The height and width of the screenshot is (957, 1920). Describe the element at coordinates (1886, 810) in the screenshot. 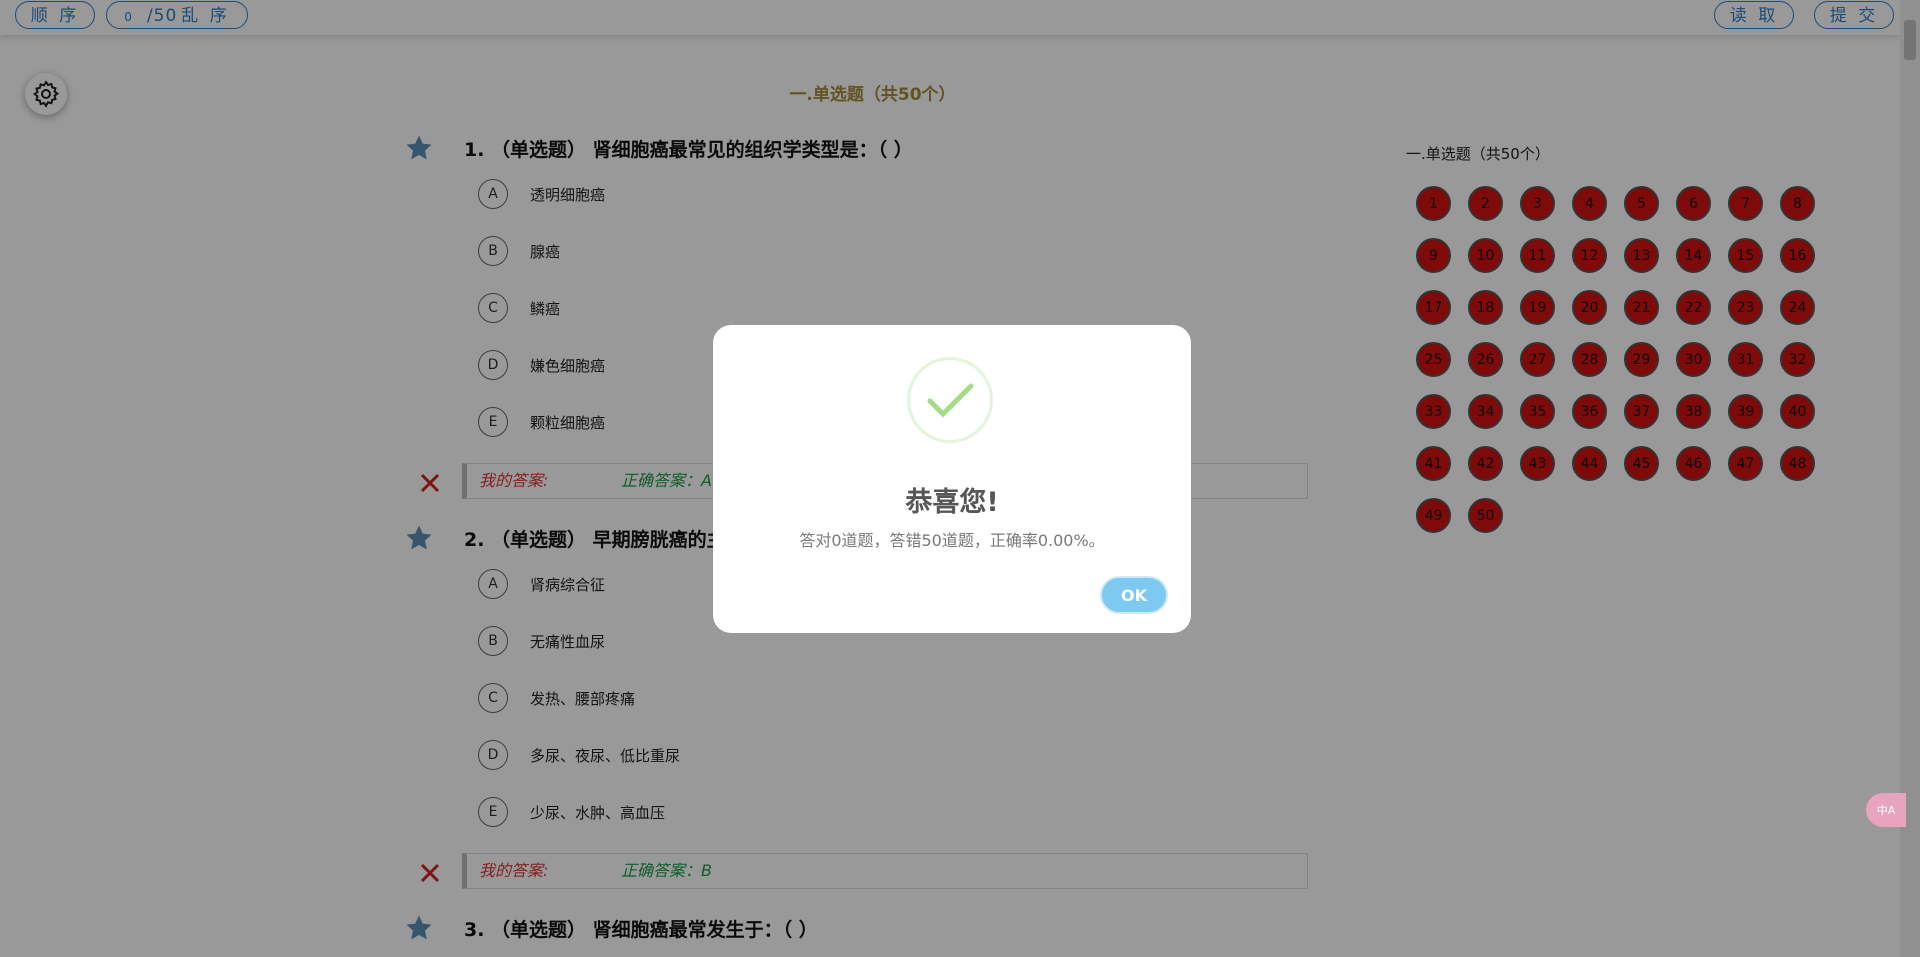

I see `translate-icon: 中A` at that location.